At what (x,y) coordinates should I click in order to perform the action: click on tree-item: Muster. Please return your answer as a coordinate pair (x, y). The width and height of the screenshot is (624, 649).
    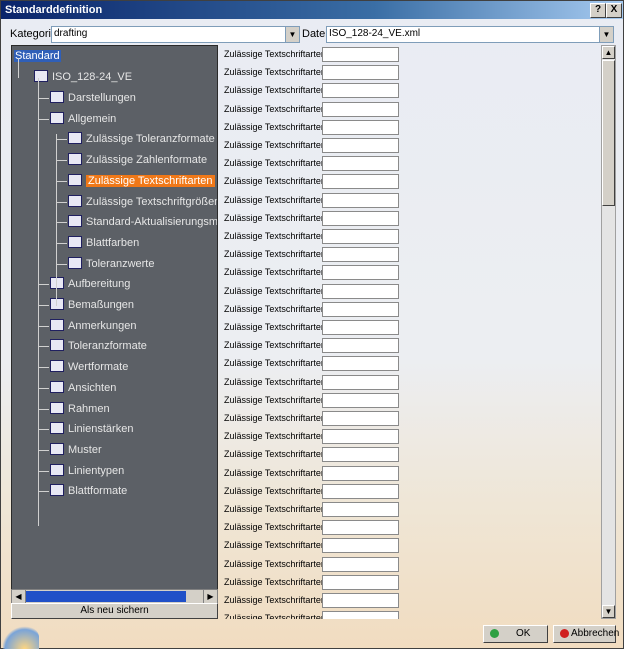
    Looking at the image, I should click on (76, 450).